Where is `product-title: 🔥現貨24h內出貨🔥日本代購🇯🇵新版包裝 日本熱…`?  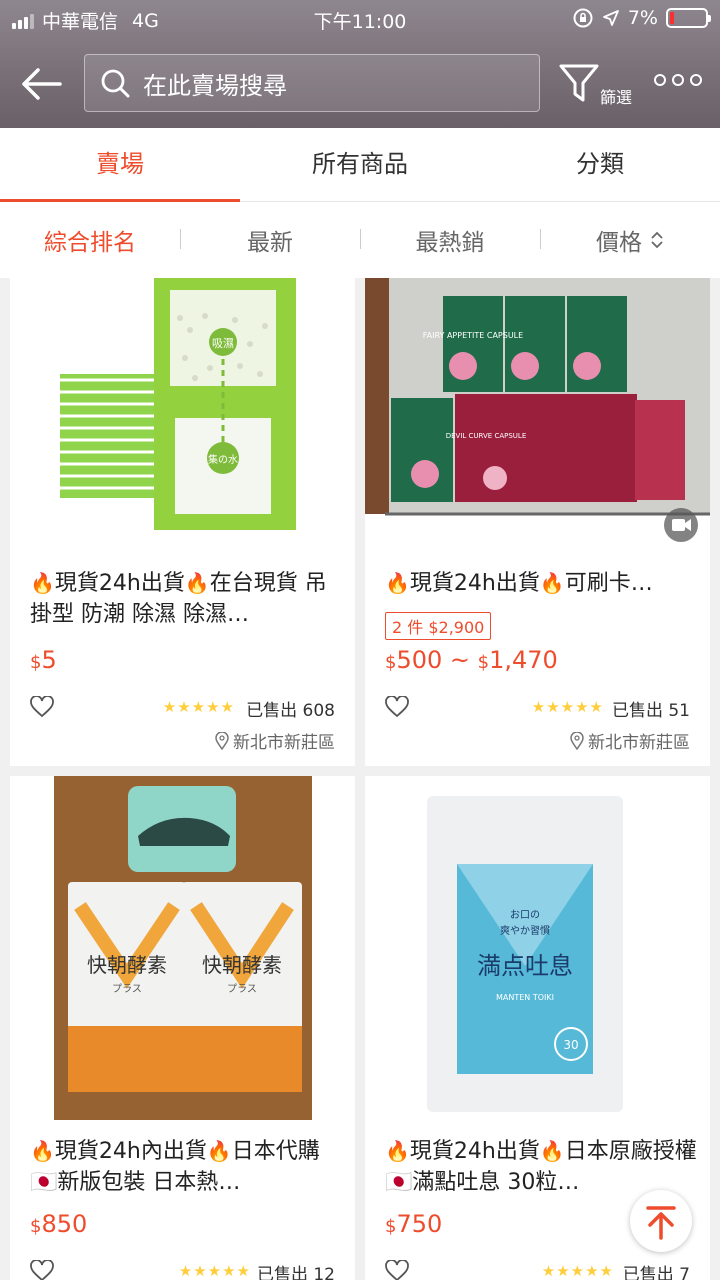
product-title: 🔥現貨24h內出貨🔥日本代購🇯🇵新版包裝 日本熱… is located at coordinates (186, 1167).